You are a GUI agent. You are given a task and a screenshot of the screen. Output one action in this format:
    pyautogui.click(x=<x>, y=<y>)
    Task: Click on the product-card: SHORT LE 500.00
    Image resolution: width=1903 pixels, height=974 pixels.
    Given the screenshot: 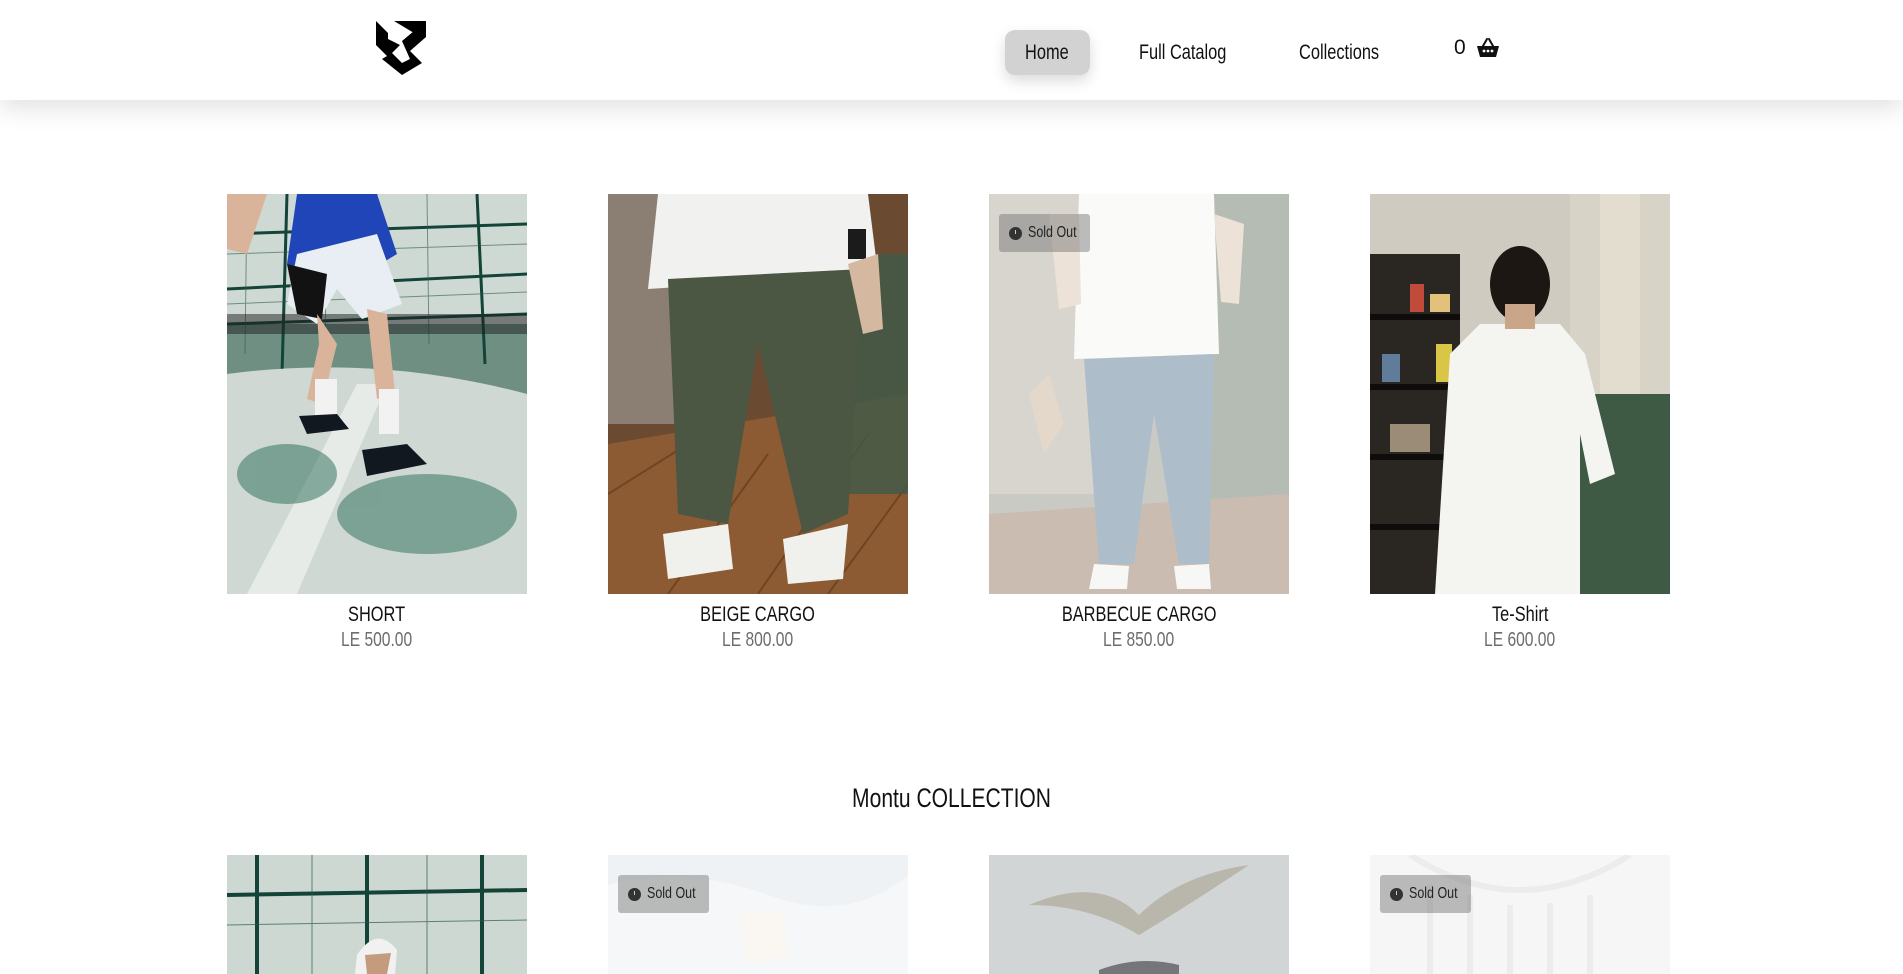 What is the action you would take?
    pyautogui.click(x=377, y=422)
    